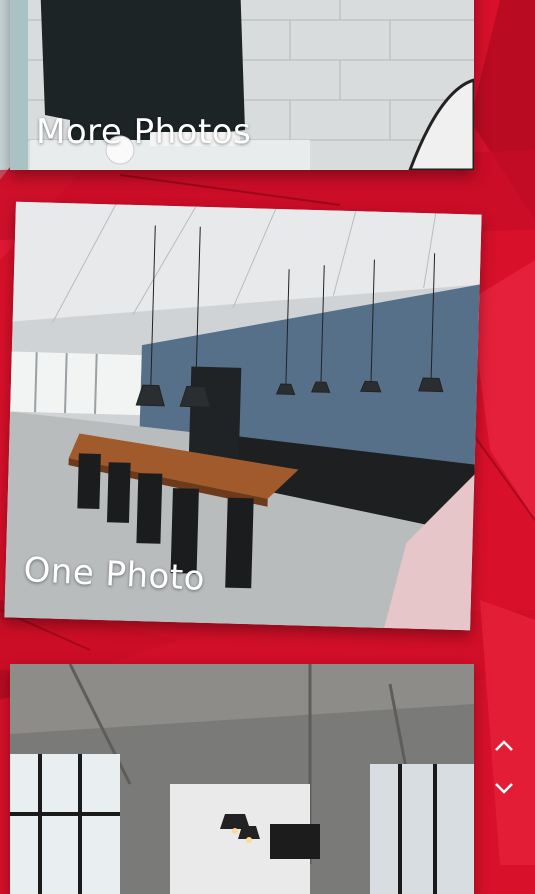 This screenshot has height=894, width=535. I want to click on scroll-up-button, so click(504, 746).